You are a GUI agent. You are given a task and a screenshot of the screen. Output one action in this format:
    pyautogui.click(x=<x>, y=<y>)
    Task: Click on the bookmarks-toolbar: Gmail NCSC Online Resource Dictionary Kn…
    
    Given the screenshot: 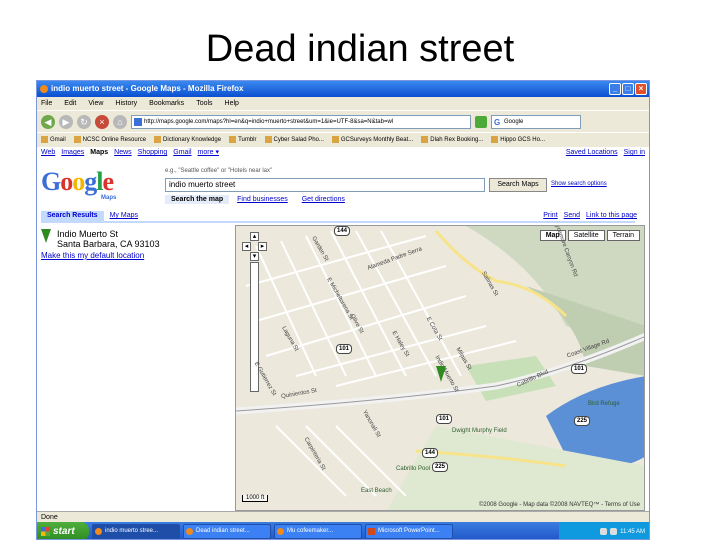 What is the action you would take?
    pyautogui.click(x=343, y=139)
    